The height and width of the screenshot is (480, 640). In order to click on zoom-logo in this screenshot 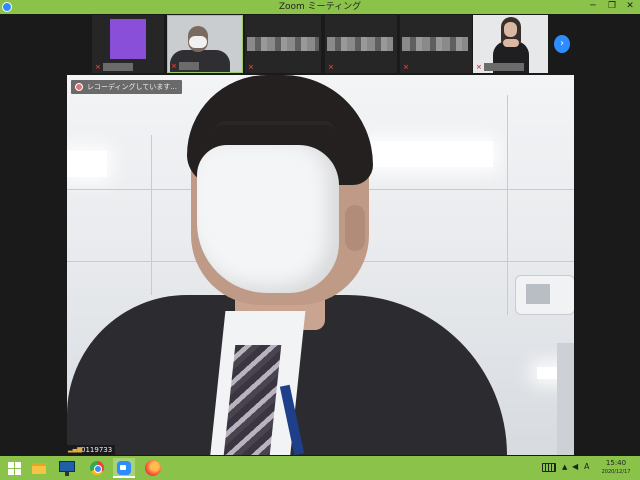, I will do `click(124, 468)`.